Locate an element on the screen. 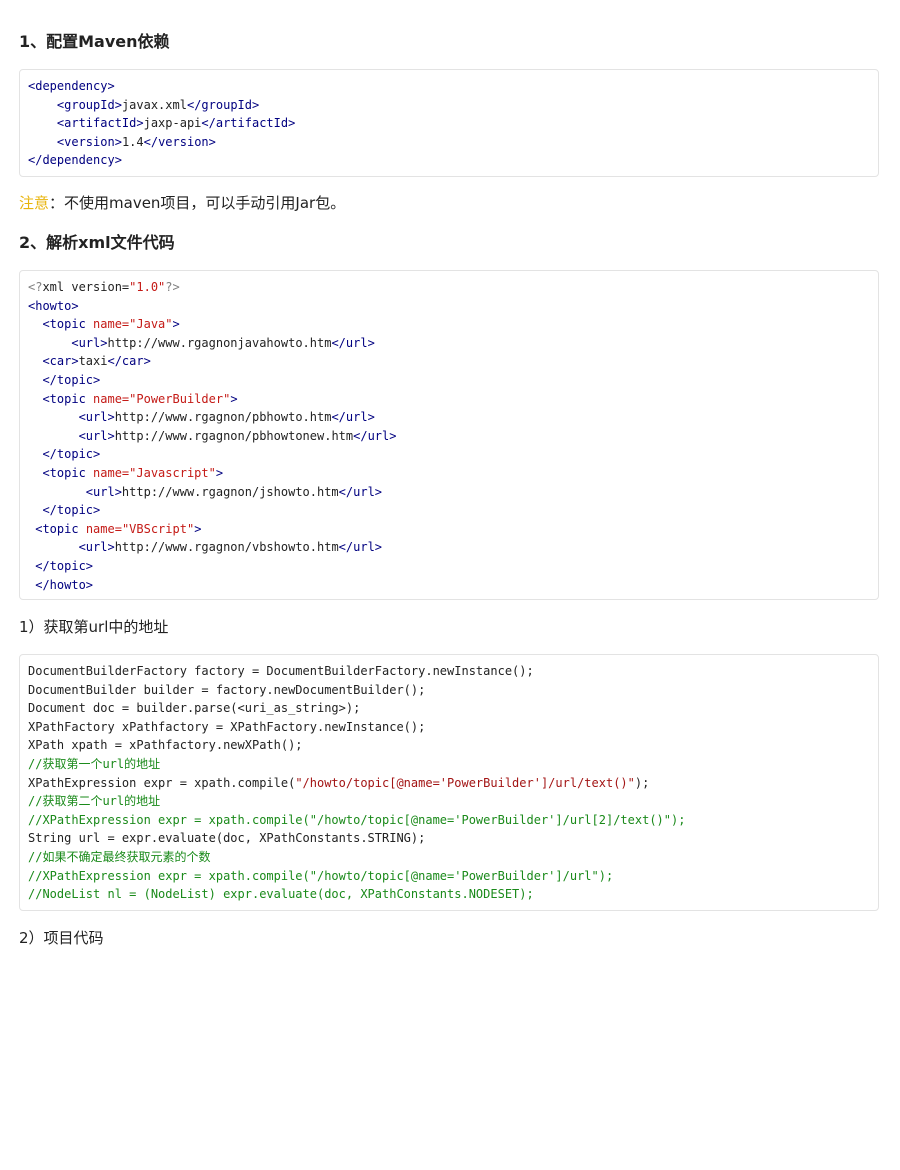 The width and height of the screenshot is (900, 1170). code-comment: //获取第一个url的地址 is located at coordinates (94, 763).